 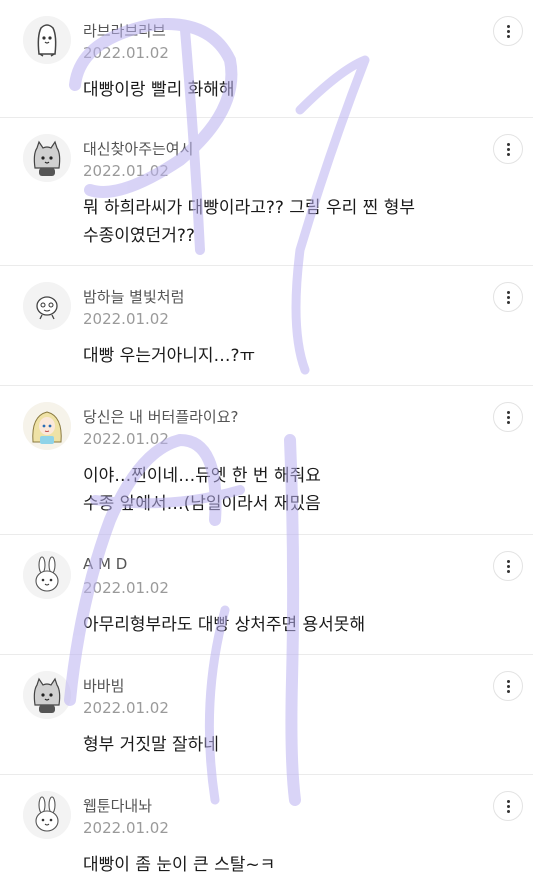 What do you see at coordinates (266, 831) in the screenshot?
I see `comment-item: 웹툰다내놔 2022.01.02 대빵이 좀 눈이 큰 스탈~ㅋ` at bounding box center [266, 831].